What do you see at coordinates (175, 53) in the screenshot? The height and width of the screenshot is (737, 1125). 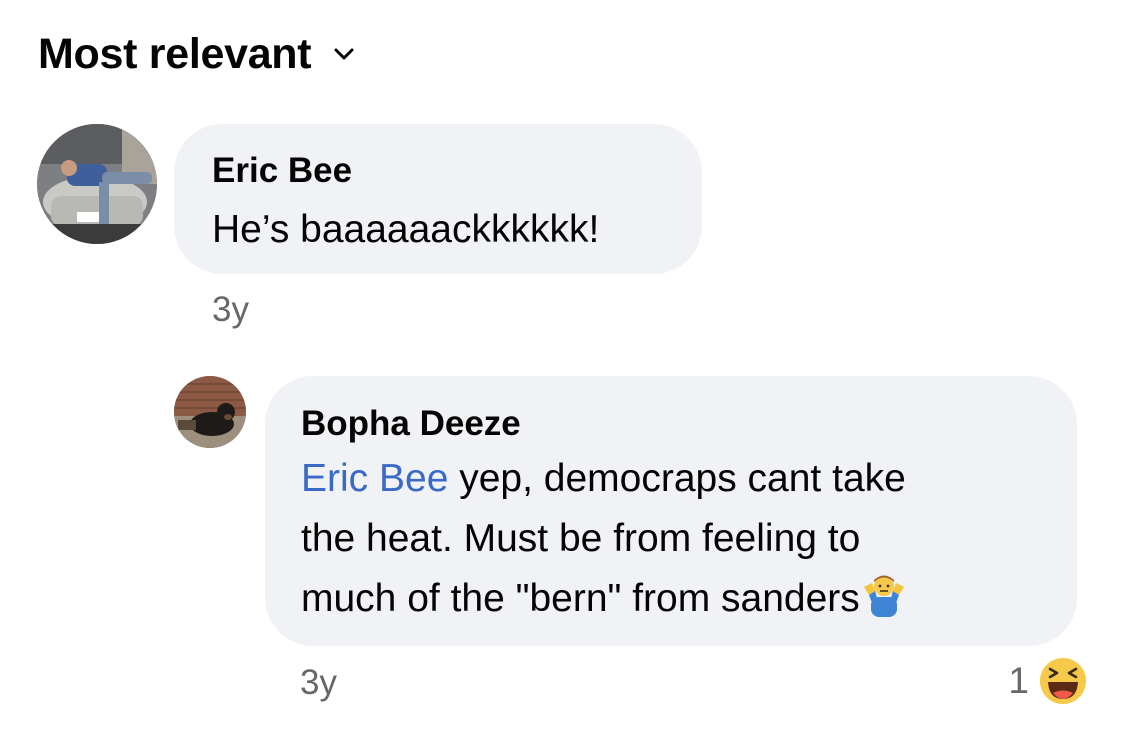 I see `sort-label: Most relevant` at bounding box center [175, 53].